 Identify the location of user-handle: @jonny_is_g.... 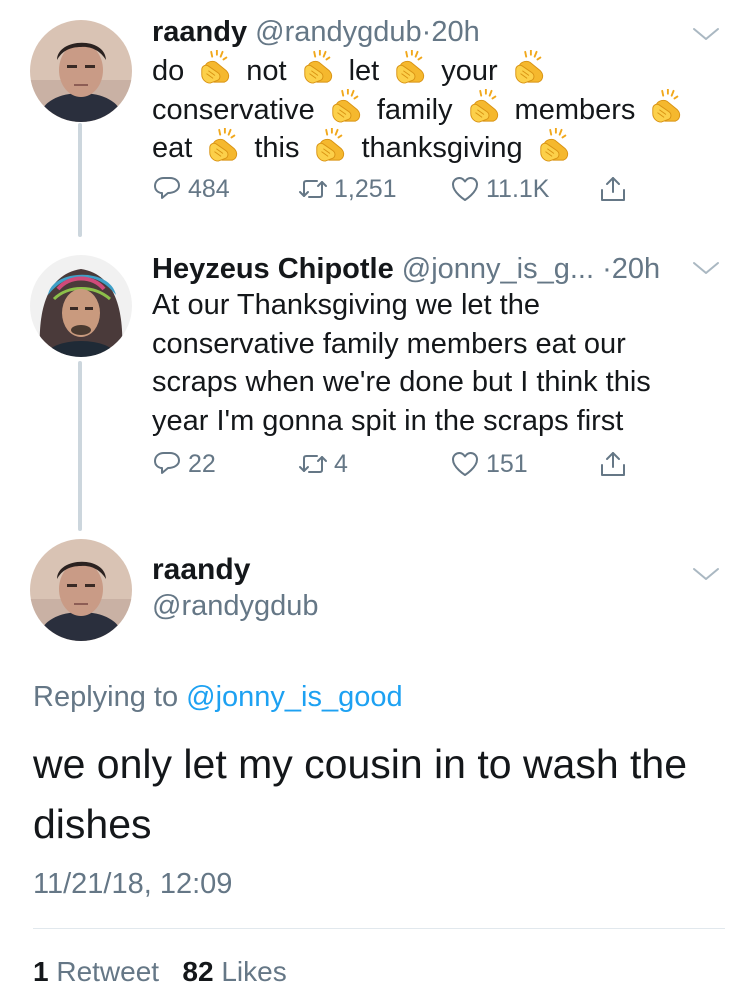
(498, 269).